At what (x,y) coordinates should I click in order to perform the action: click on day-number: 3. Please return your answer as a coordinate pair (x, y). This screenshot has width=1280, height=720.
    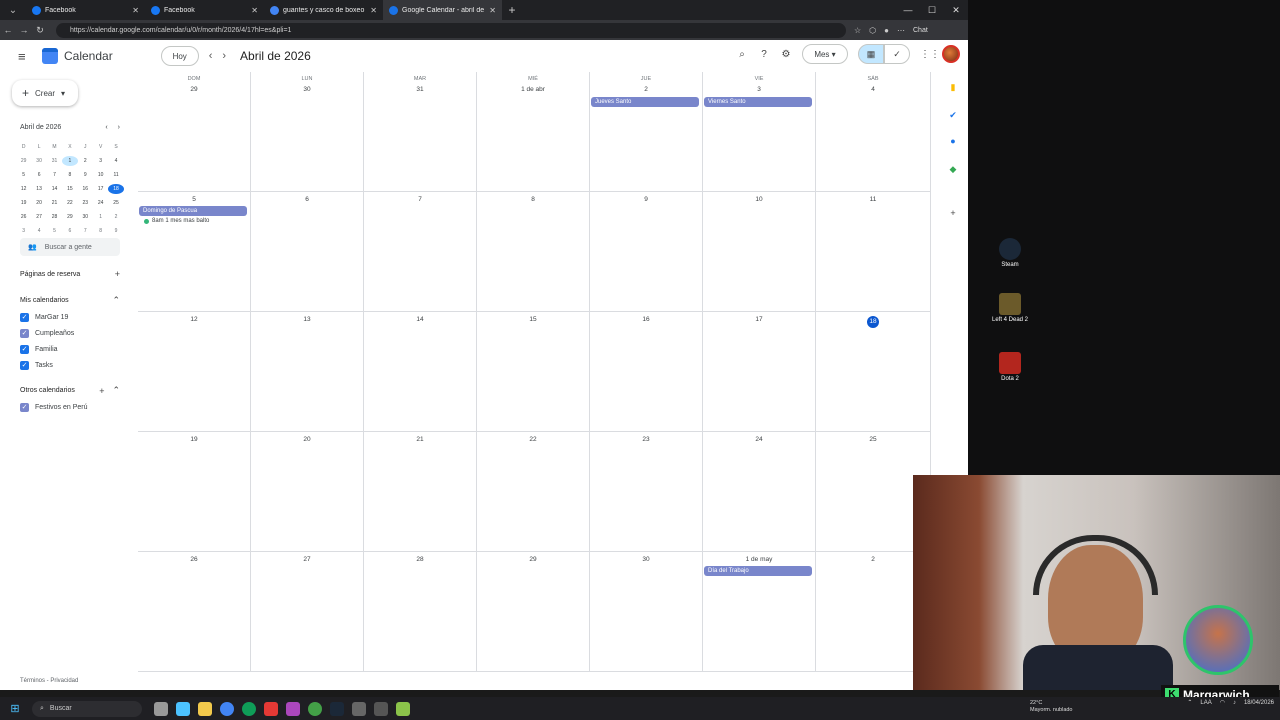
    Looking at the image, I should click on (759, 89).